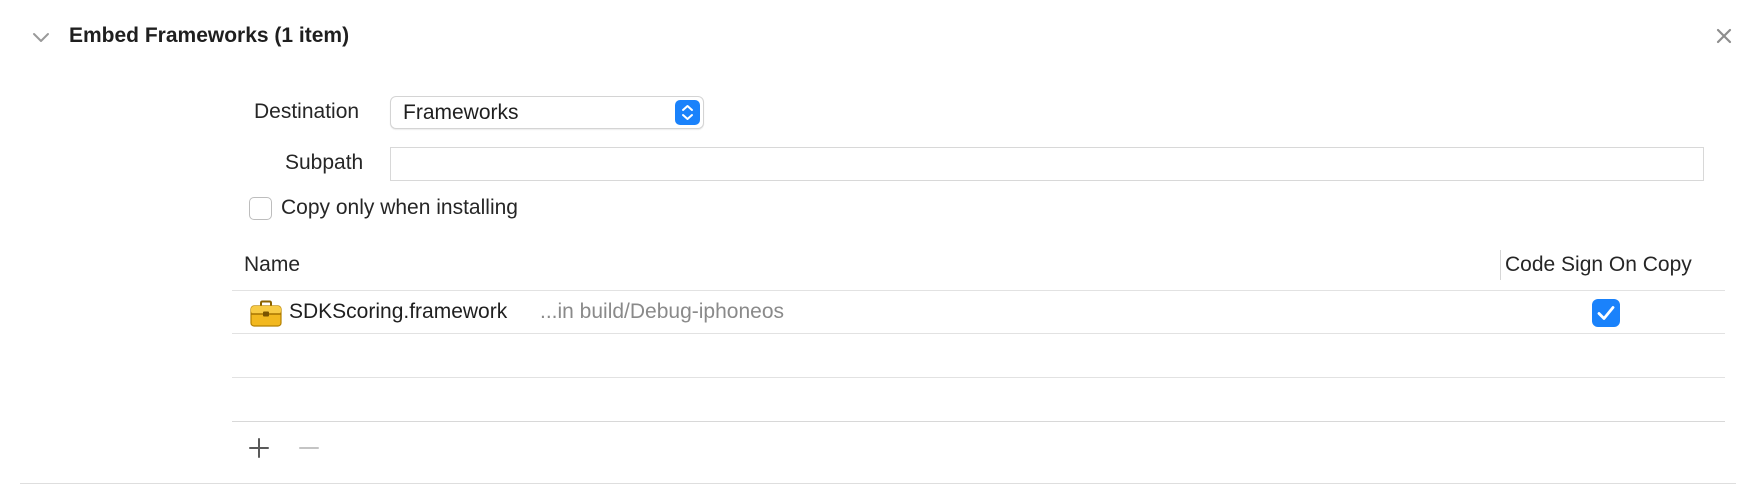 The image size is (1756, 496). Describe the element at coordinates (978, 290) in the screenshot. I see `table-header-separator` at that location.